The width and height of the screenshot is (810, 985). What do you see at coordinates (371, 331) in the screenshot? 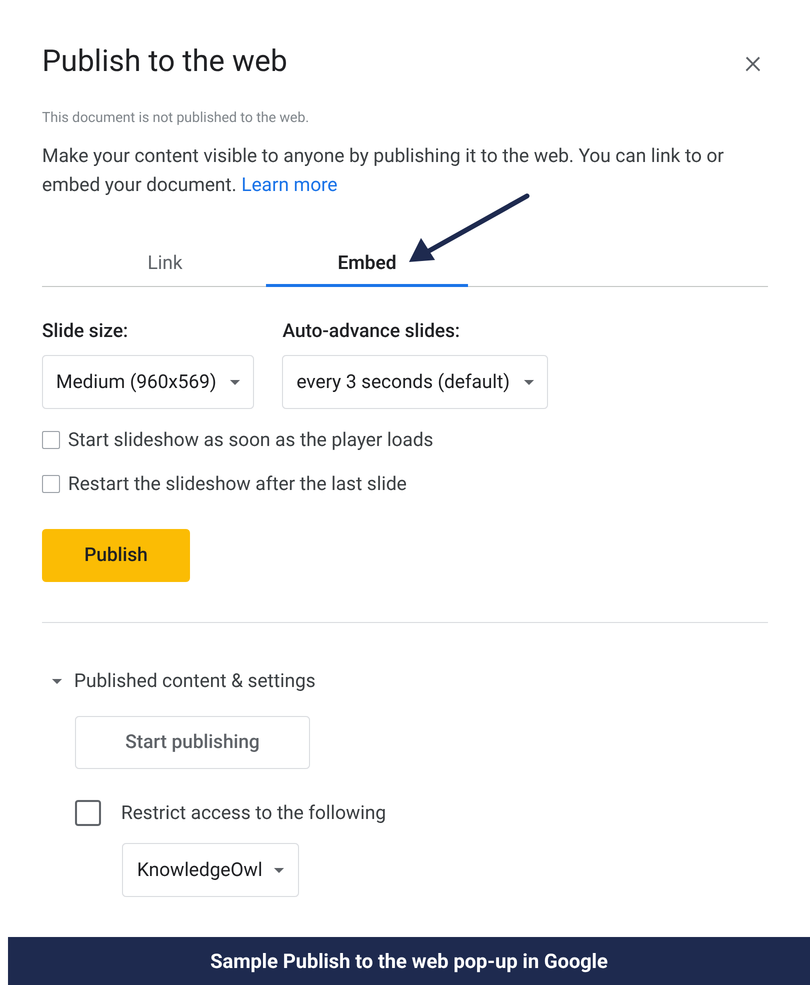
I see `select-label: Auto-advance slides:` at bounding box center [371, 331].